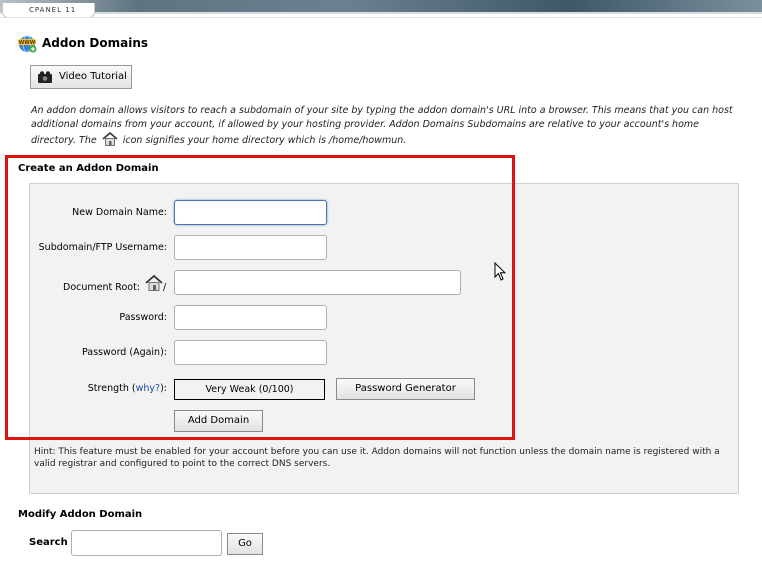 The height and width of the screenshot is (562, 762). I want to click on strength-why-link: why?, so click(148, 388).